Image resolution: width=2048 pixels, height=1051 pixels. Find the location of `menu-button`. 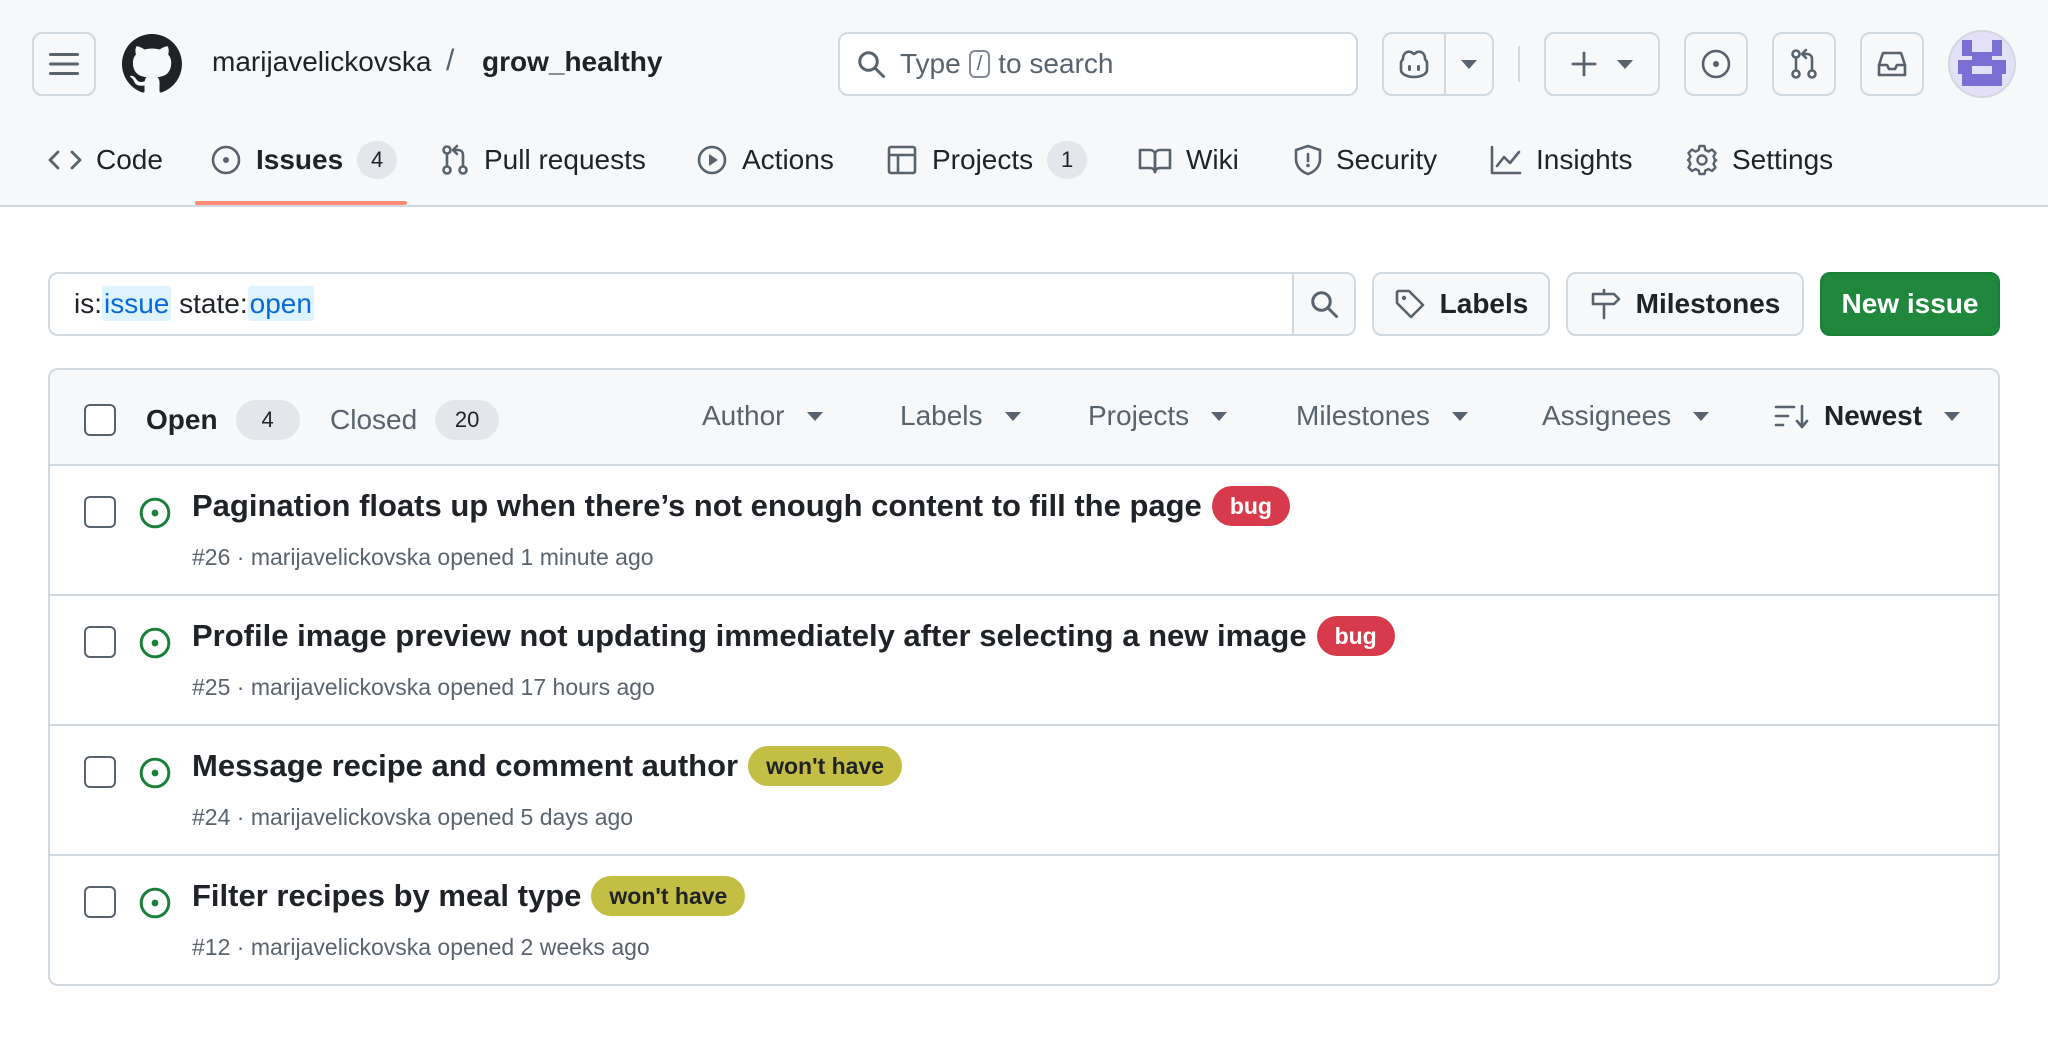

menu-button is located at coordinates (64, 64).